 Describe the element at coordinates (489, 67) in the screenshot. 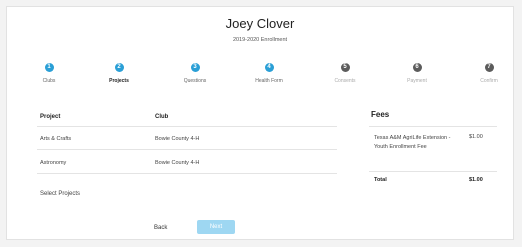

I see `step-number-icon: 7` at that location.